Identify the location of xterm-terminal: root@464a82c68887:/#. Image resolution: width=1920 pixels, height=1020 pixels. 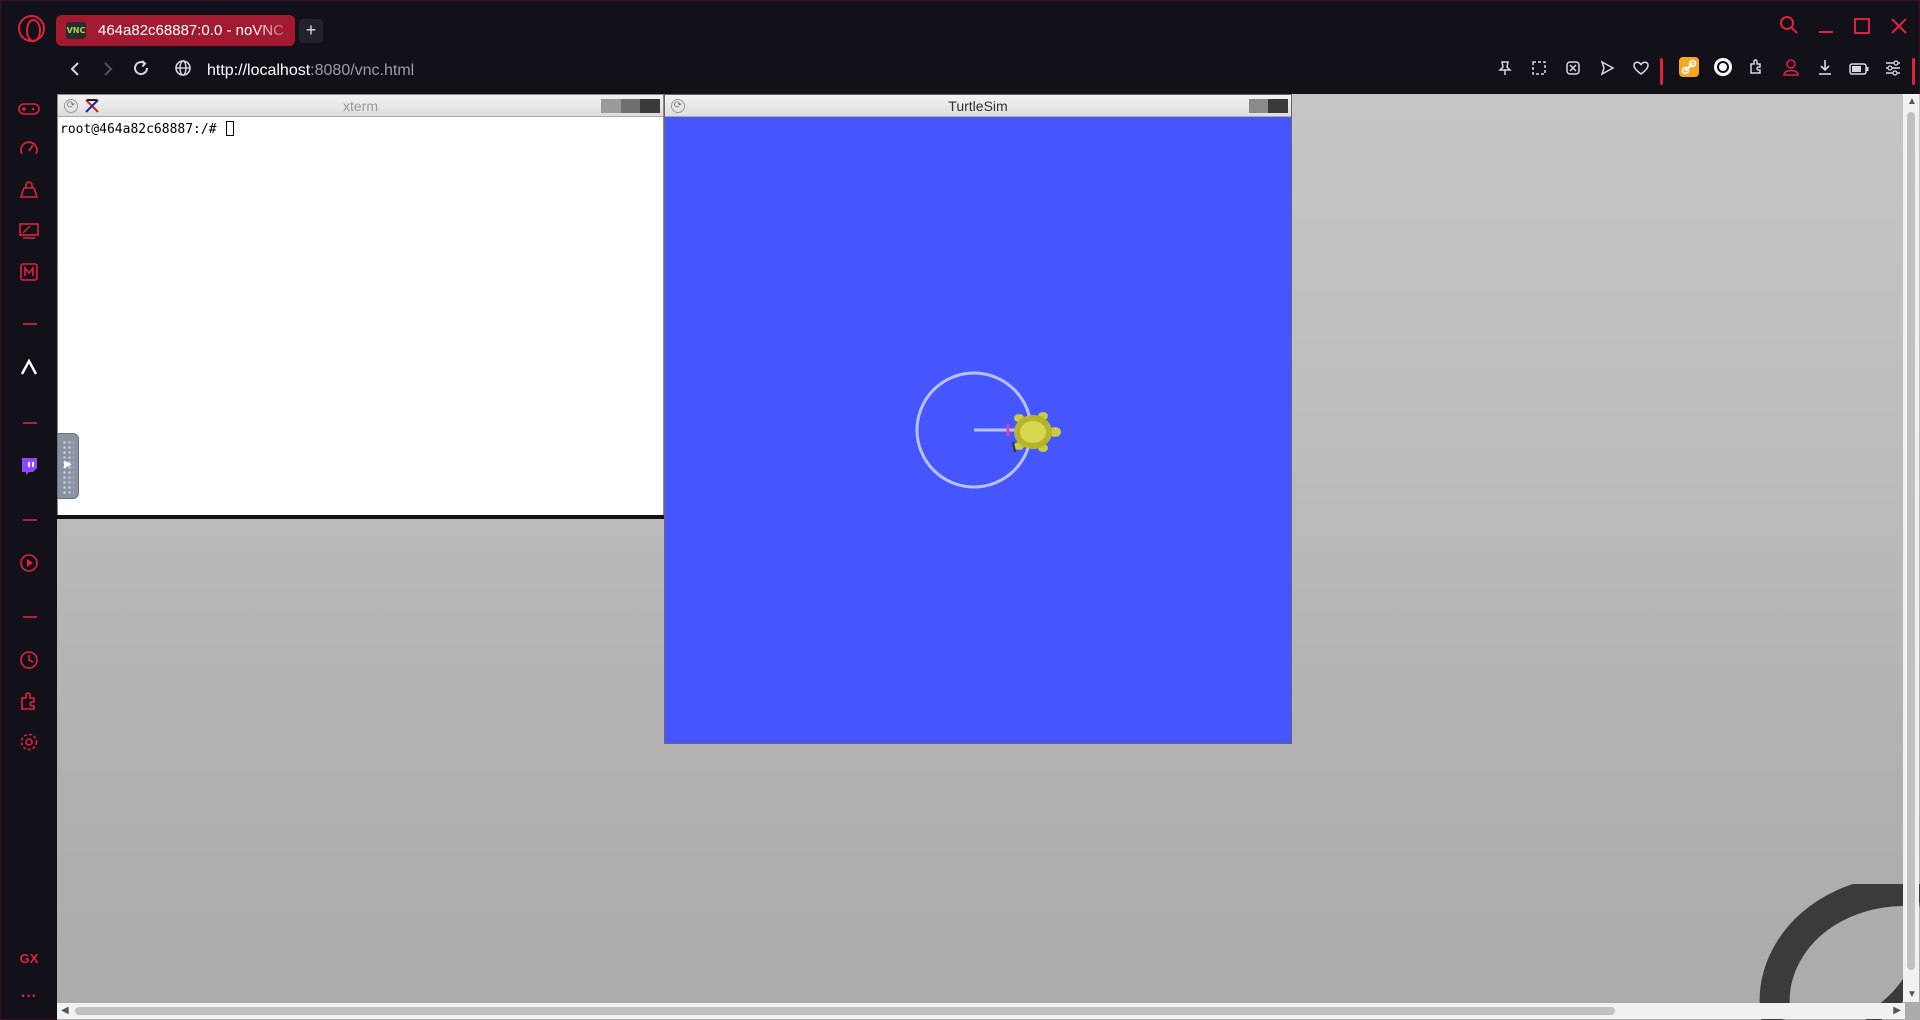
(147, 129).